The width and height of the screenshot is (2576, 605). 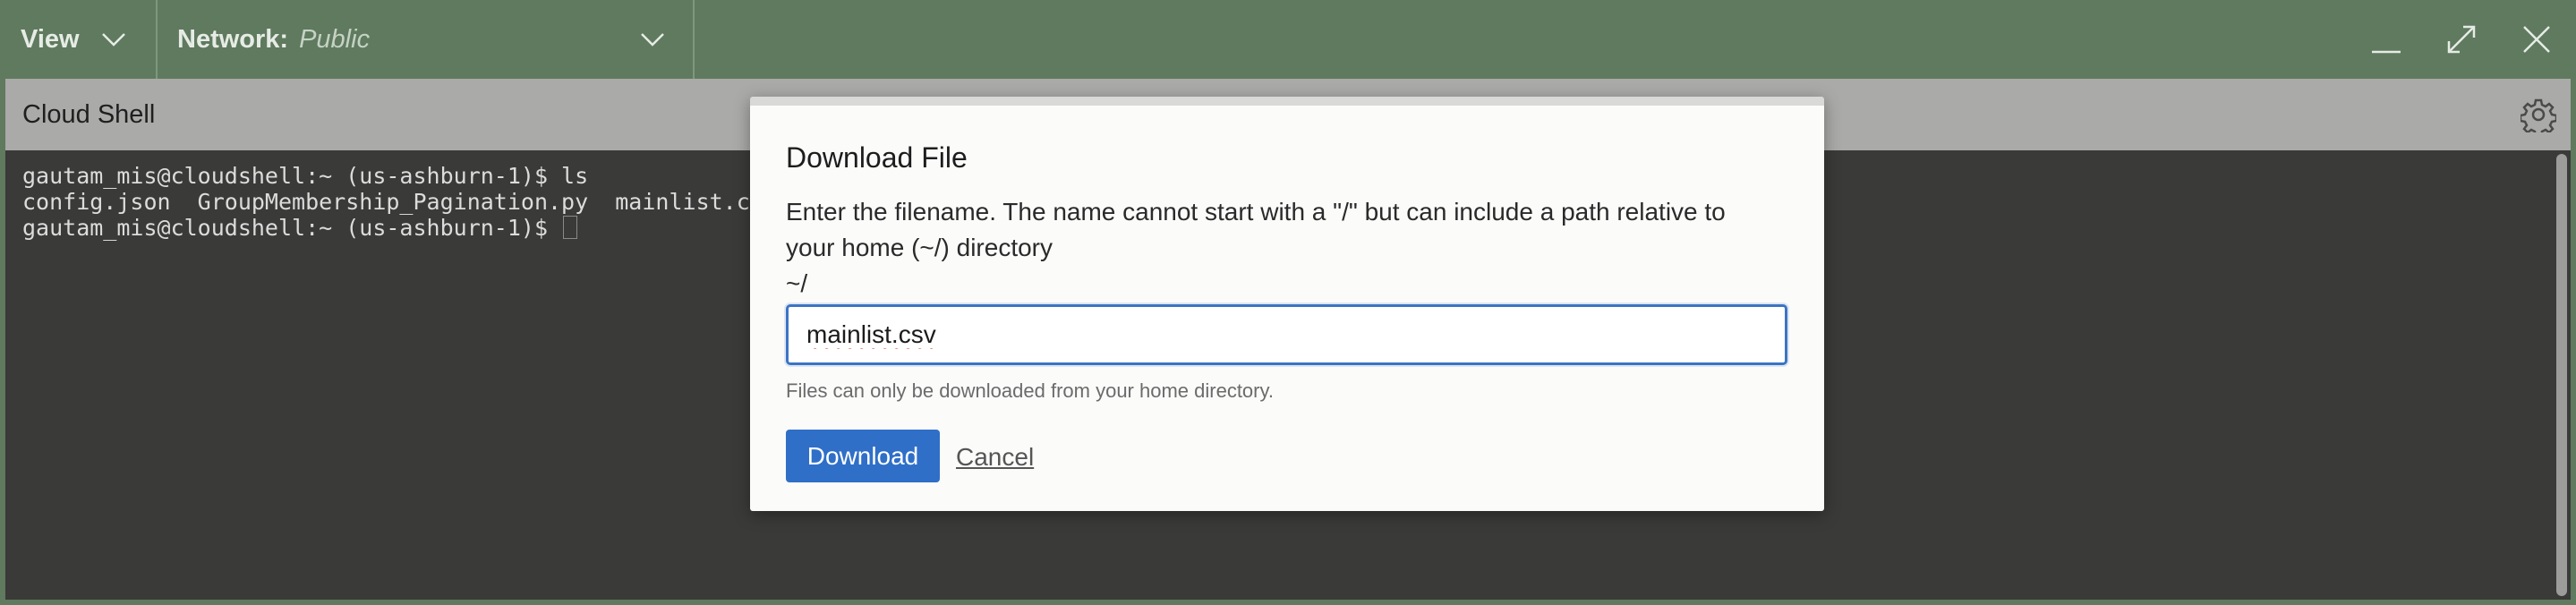 What do you see at coordinates (877, 157) in the screenshot?
I see `dialog-title: Download File` at bounding box center [877, 157].